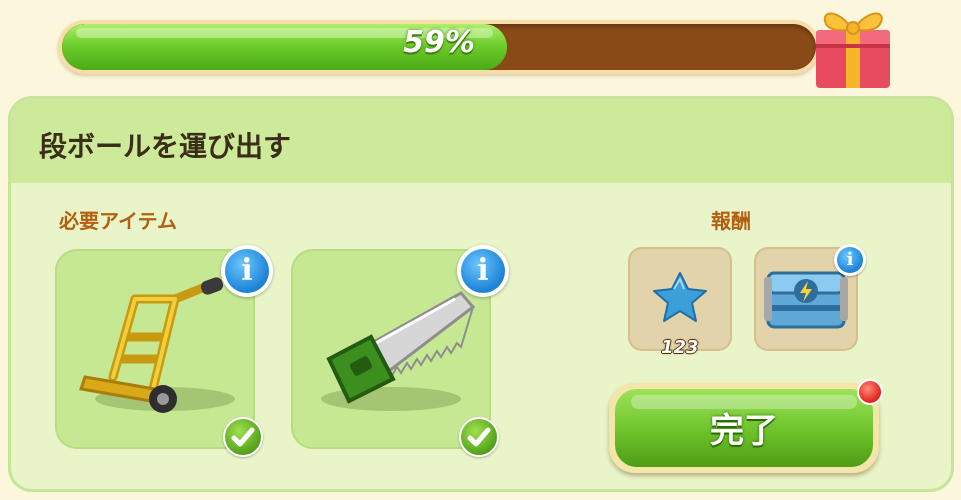  I want to click on reward-label: 報酬, so click(731, 221).